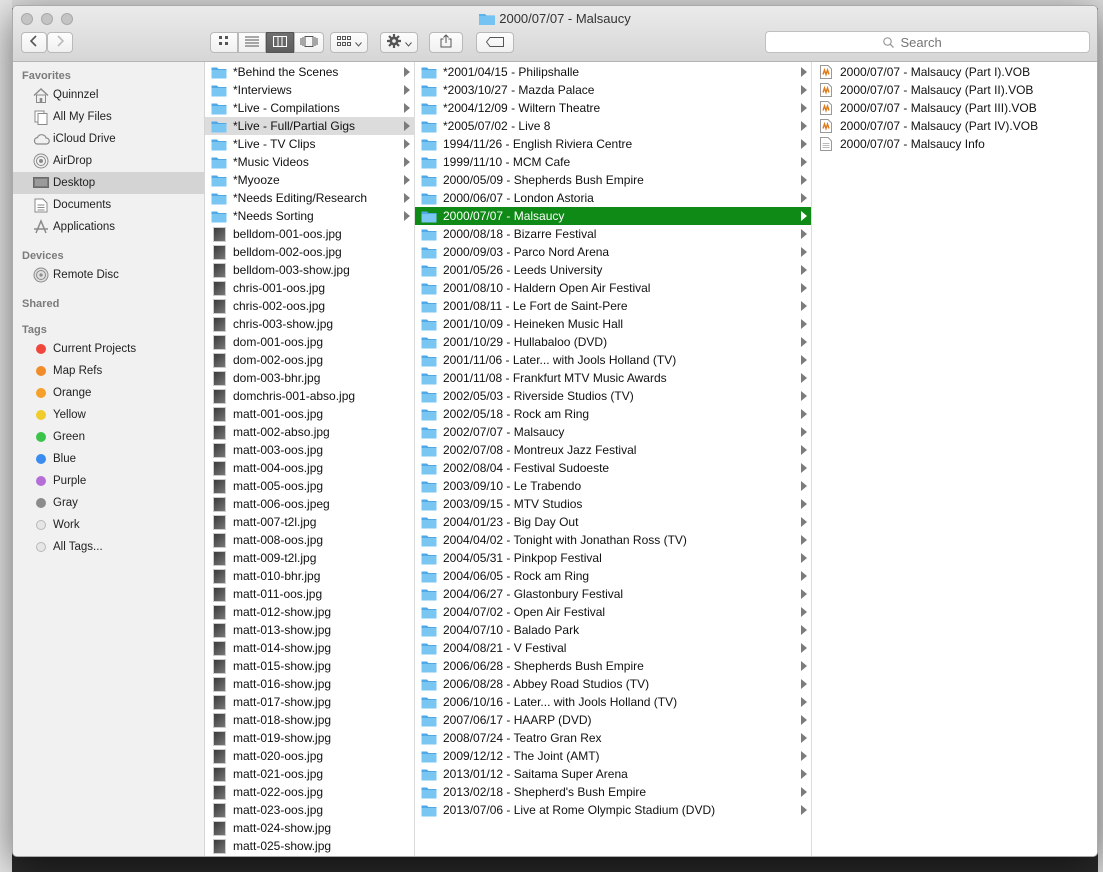  Describe the element at coordinates (309, 180) in the screenshot. I see `list-item: *Myooze` at that location.